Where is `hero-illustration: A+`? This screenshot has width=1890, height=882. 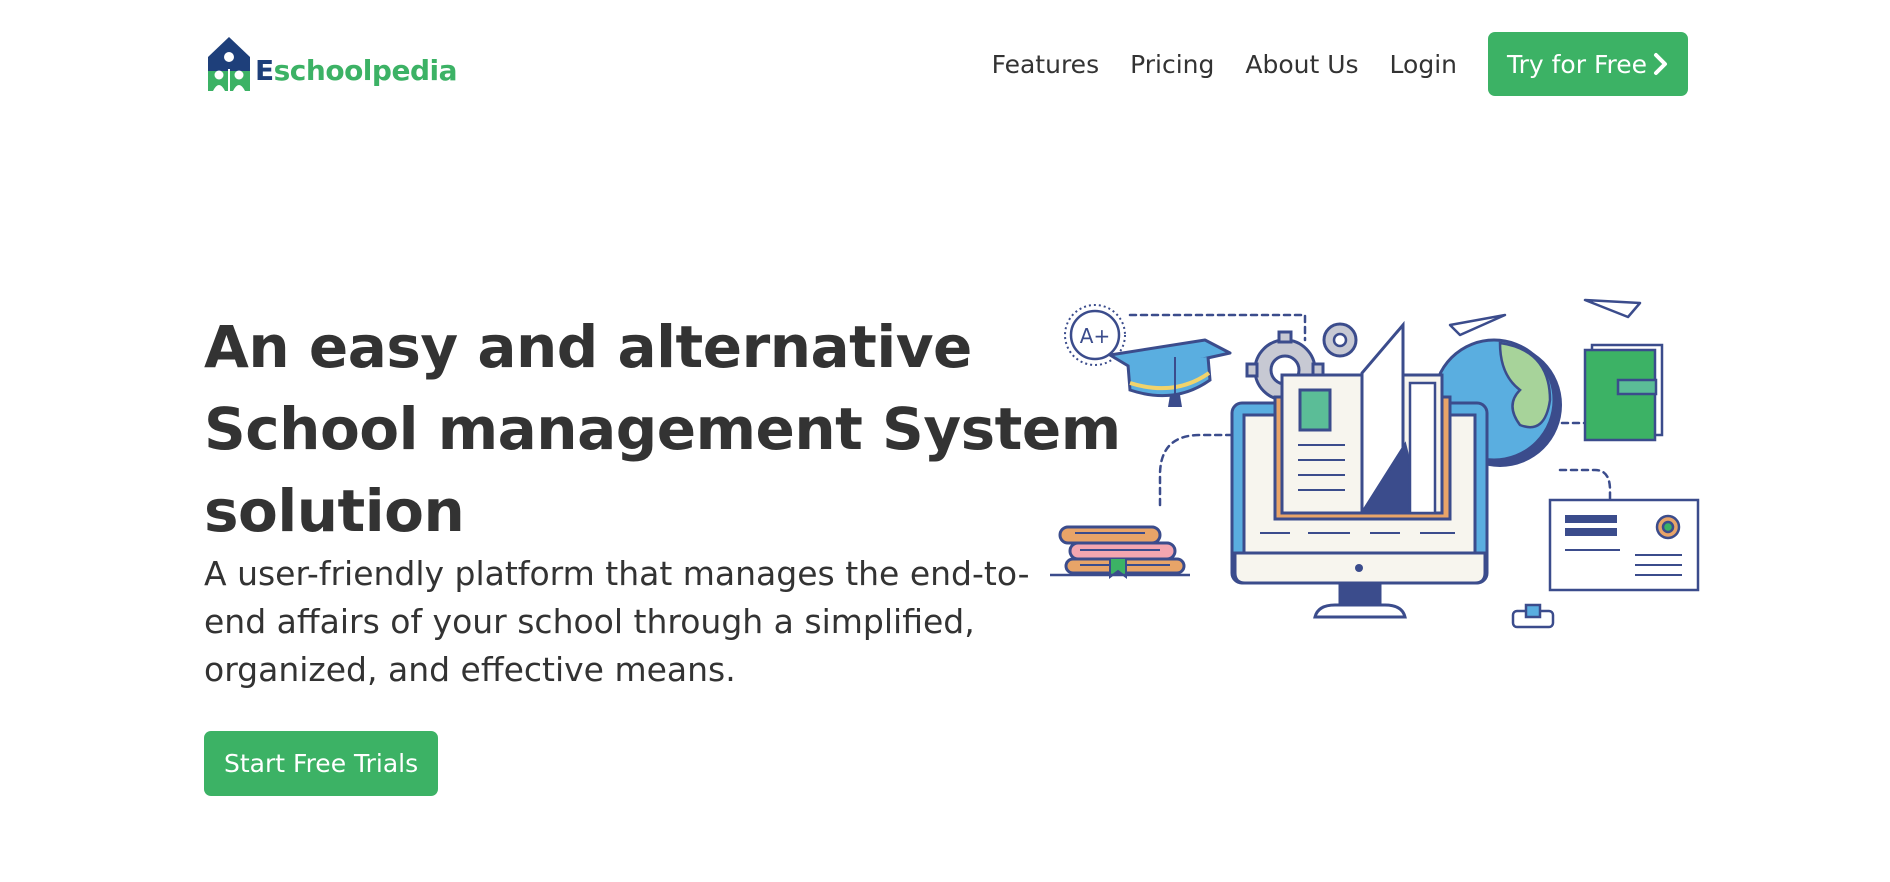 hero-illustration: A+ is located at coordinates (1375, 463).